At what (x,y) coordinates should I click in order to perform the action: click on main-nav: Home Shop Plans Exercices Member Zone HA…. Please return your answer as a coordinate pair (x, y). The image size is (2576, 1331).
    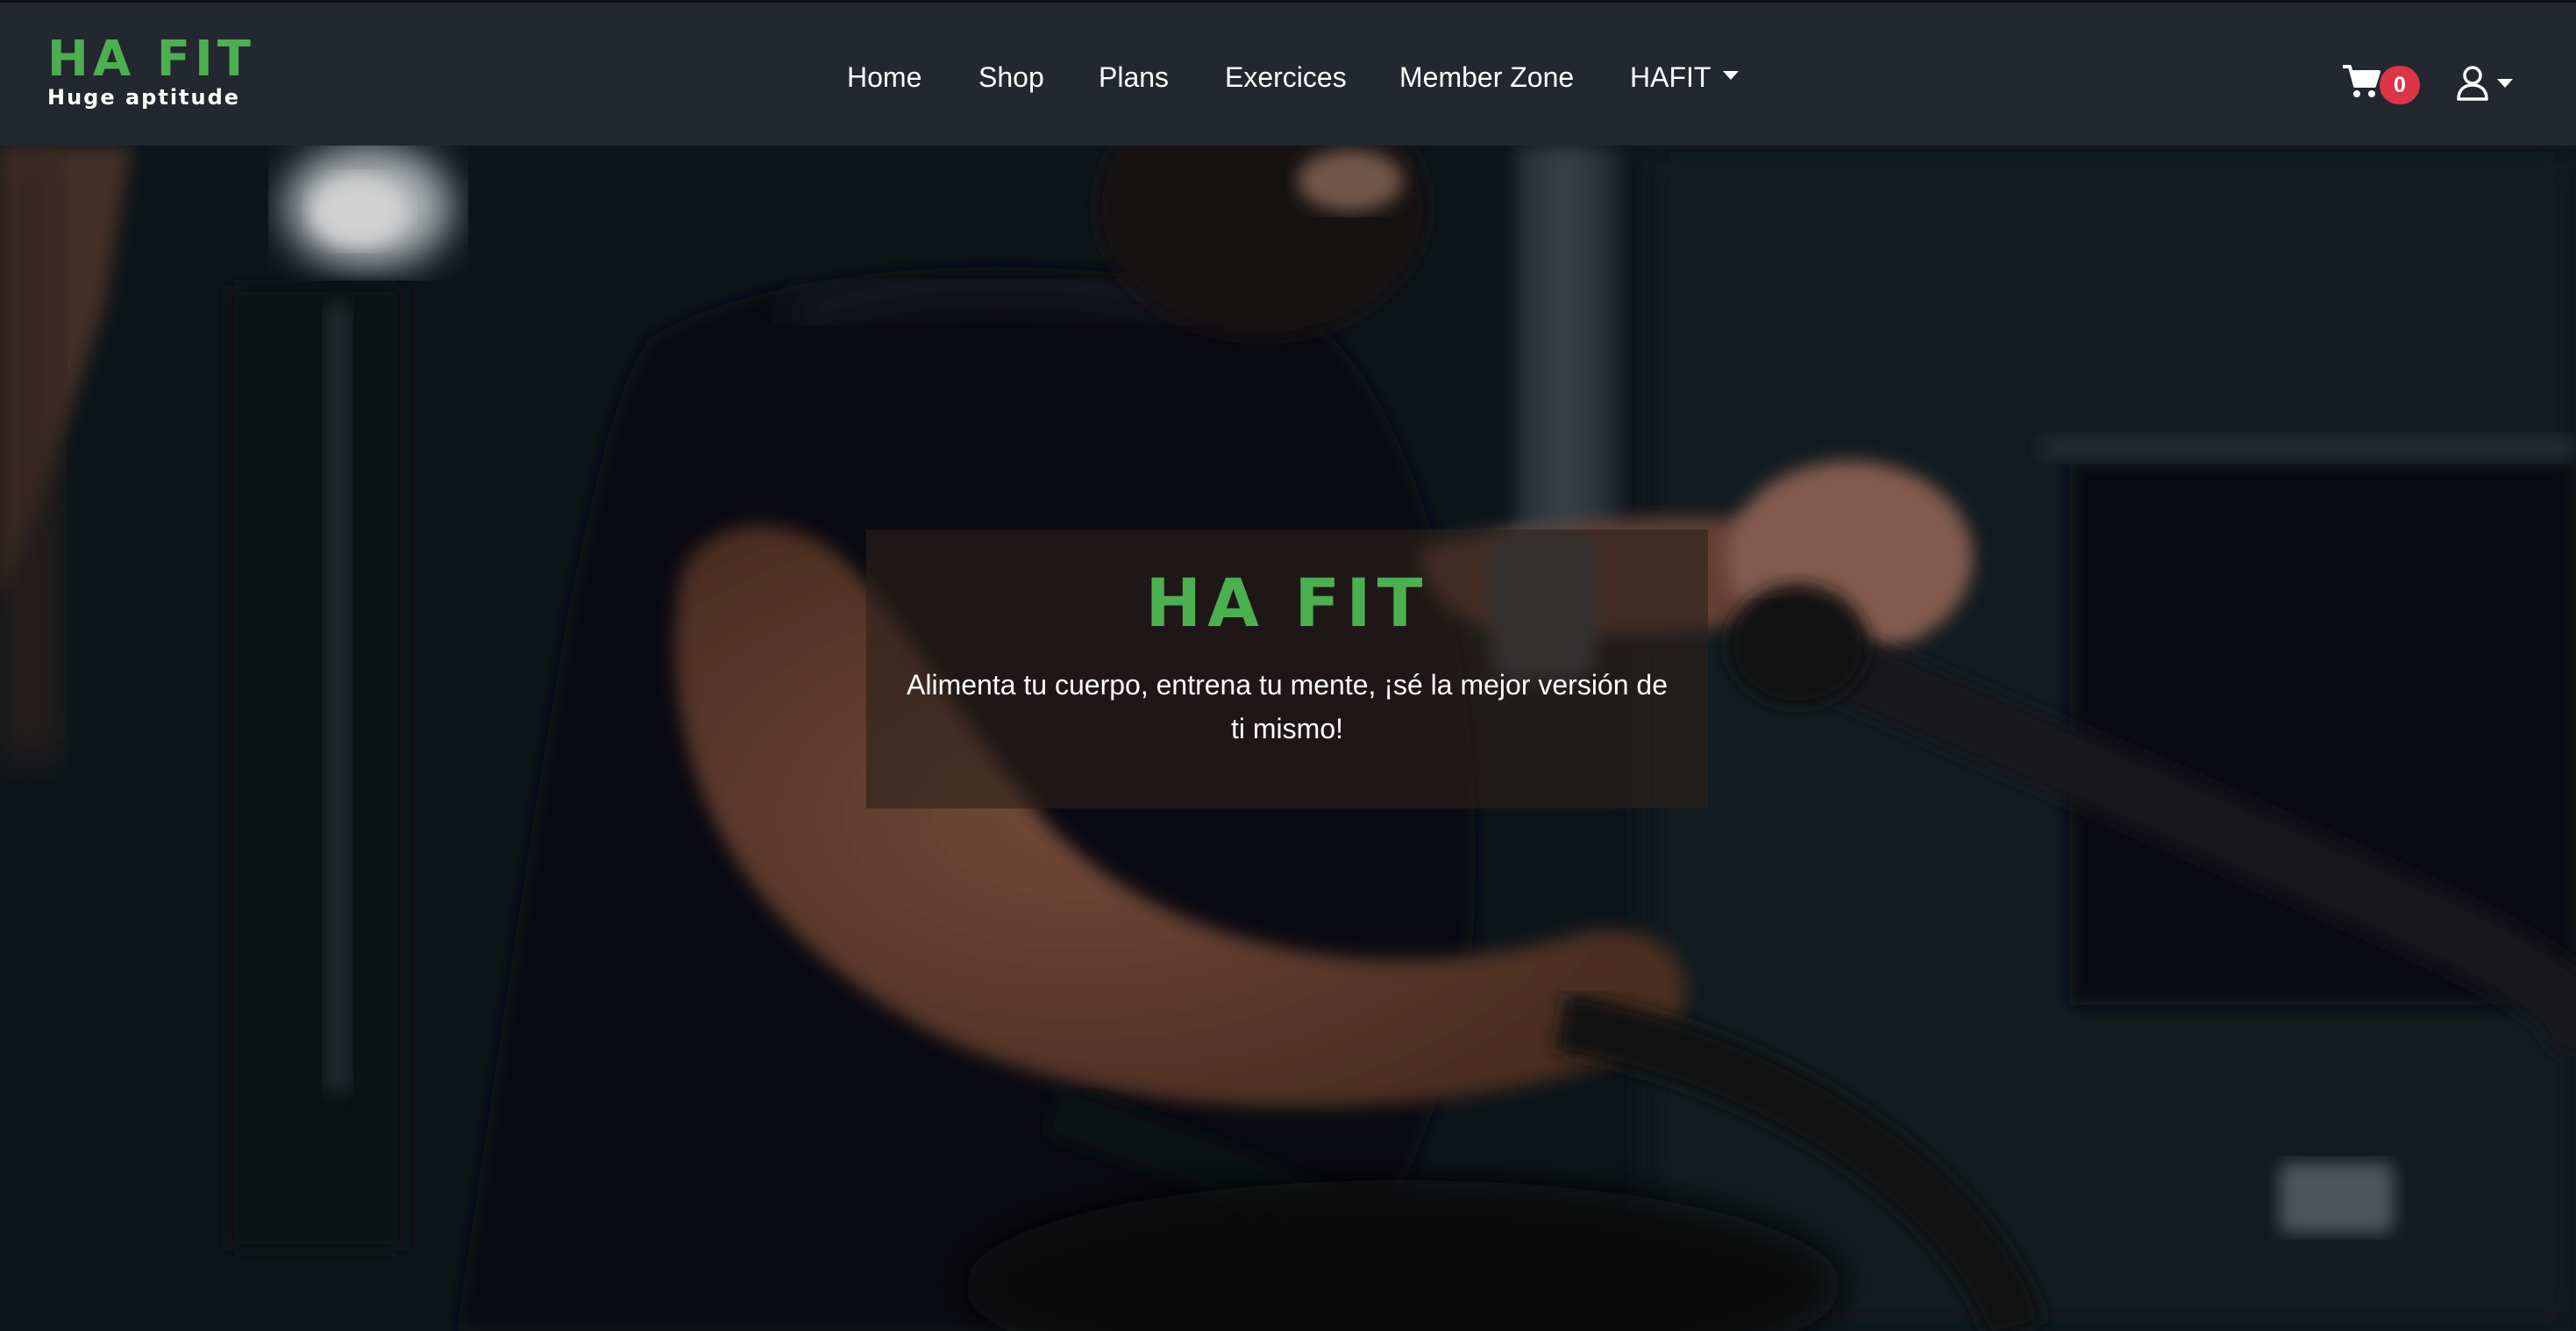
    Looking at the image, I should click on (1288, 79).